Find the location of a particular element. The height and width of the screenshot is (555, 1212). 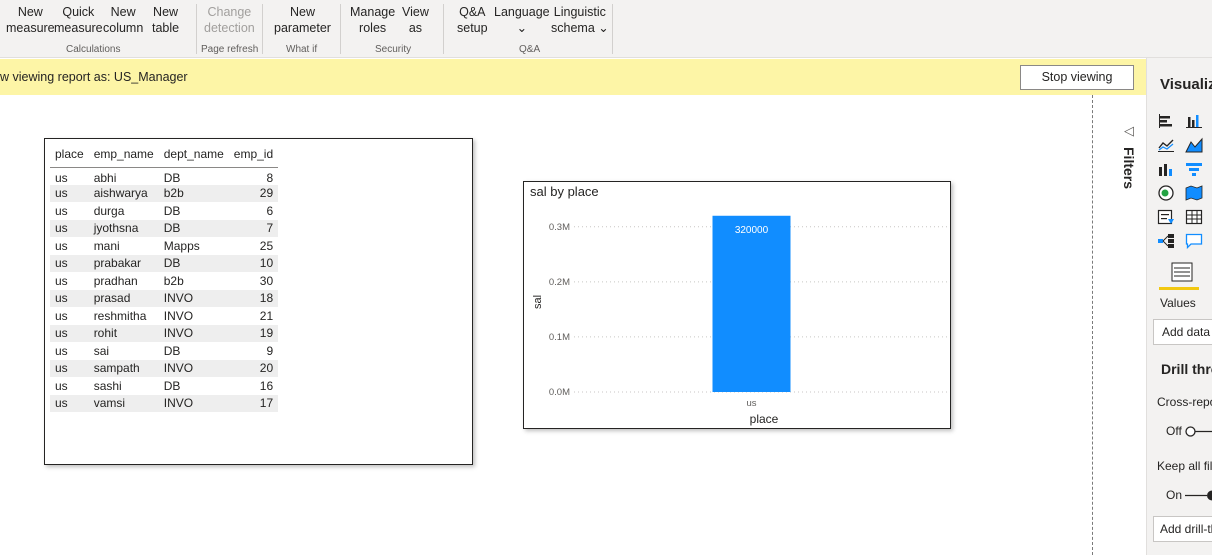

column-header-dept-name: dept_name is located at coordinates (193, 155).